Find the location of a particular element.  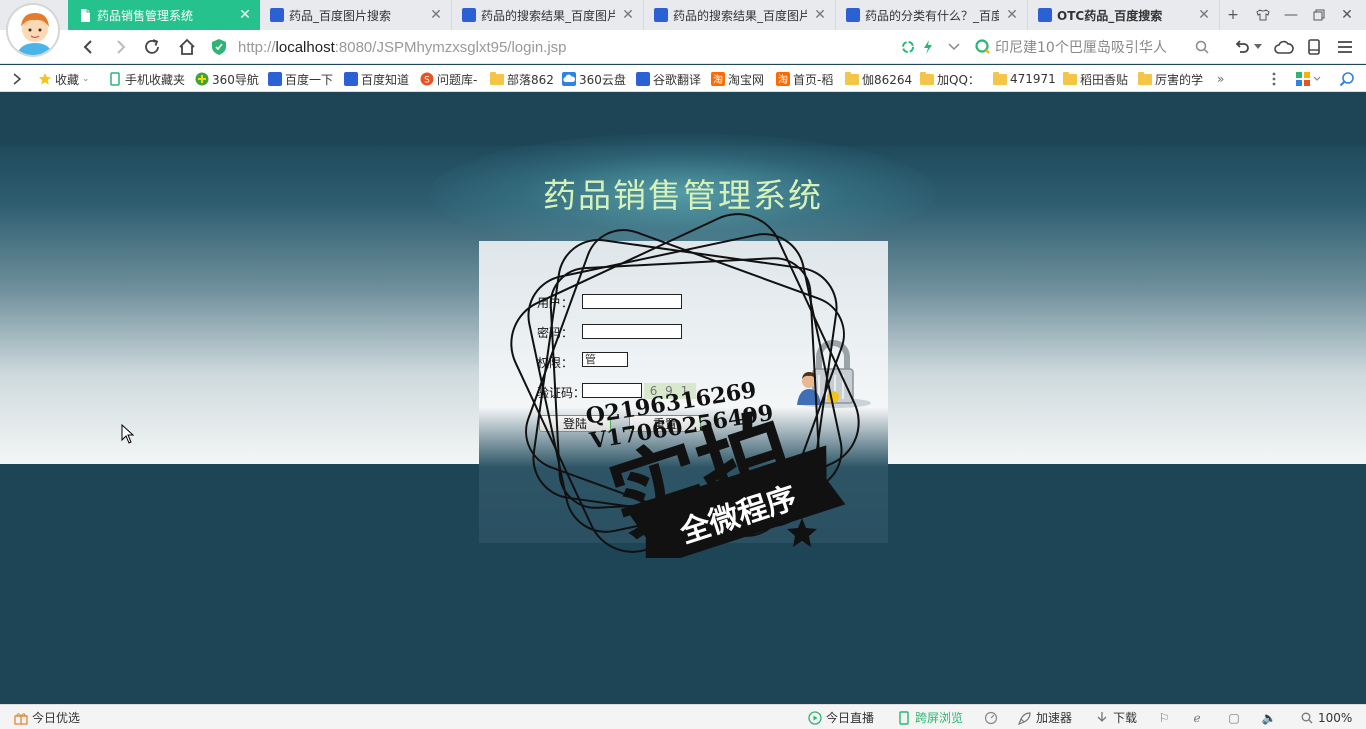

bookmark-folder-daotian: 稻田香贴 is located at coordinates (1095, 79).